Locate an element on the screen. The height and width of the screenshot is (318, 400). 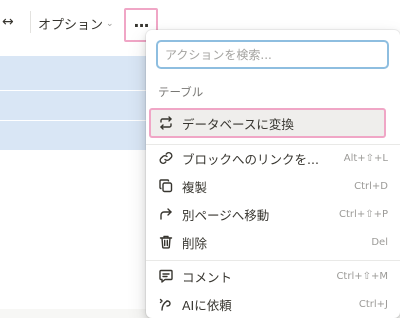
menu-item-comment: コメント Ctrl+⇧+M is located at coordinates (273, 276).